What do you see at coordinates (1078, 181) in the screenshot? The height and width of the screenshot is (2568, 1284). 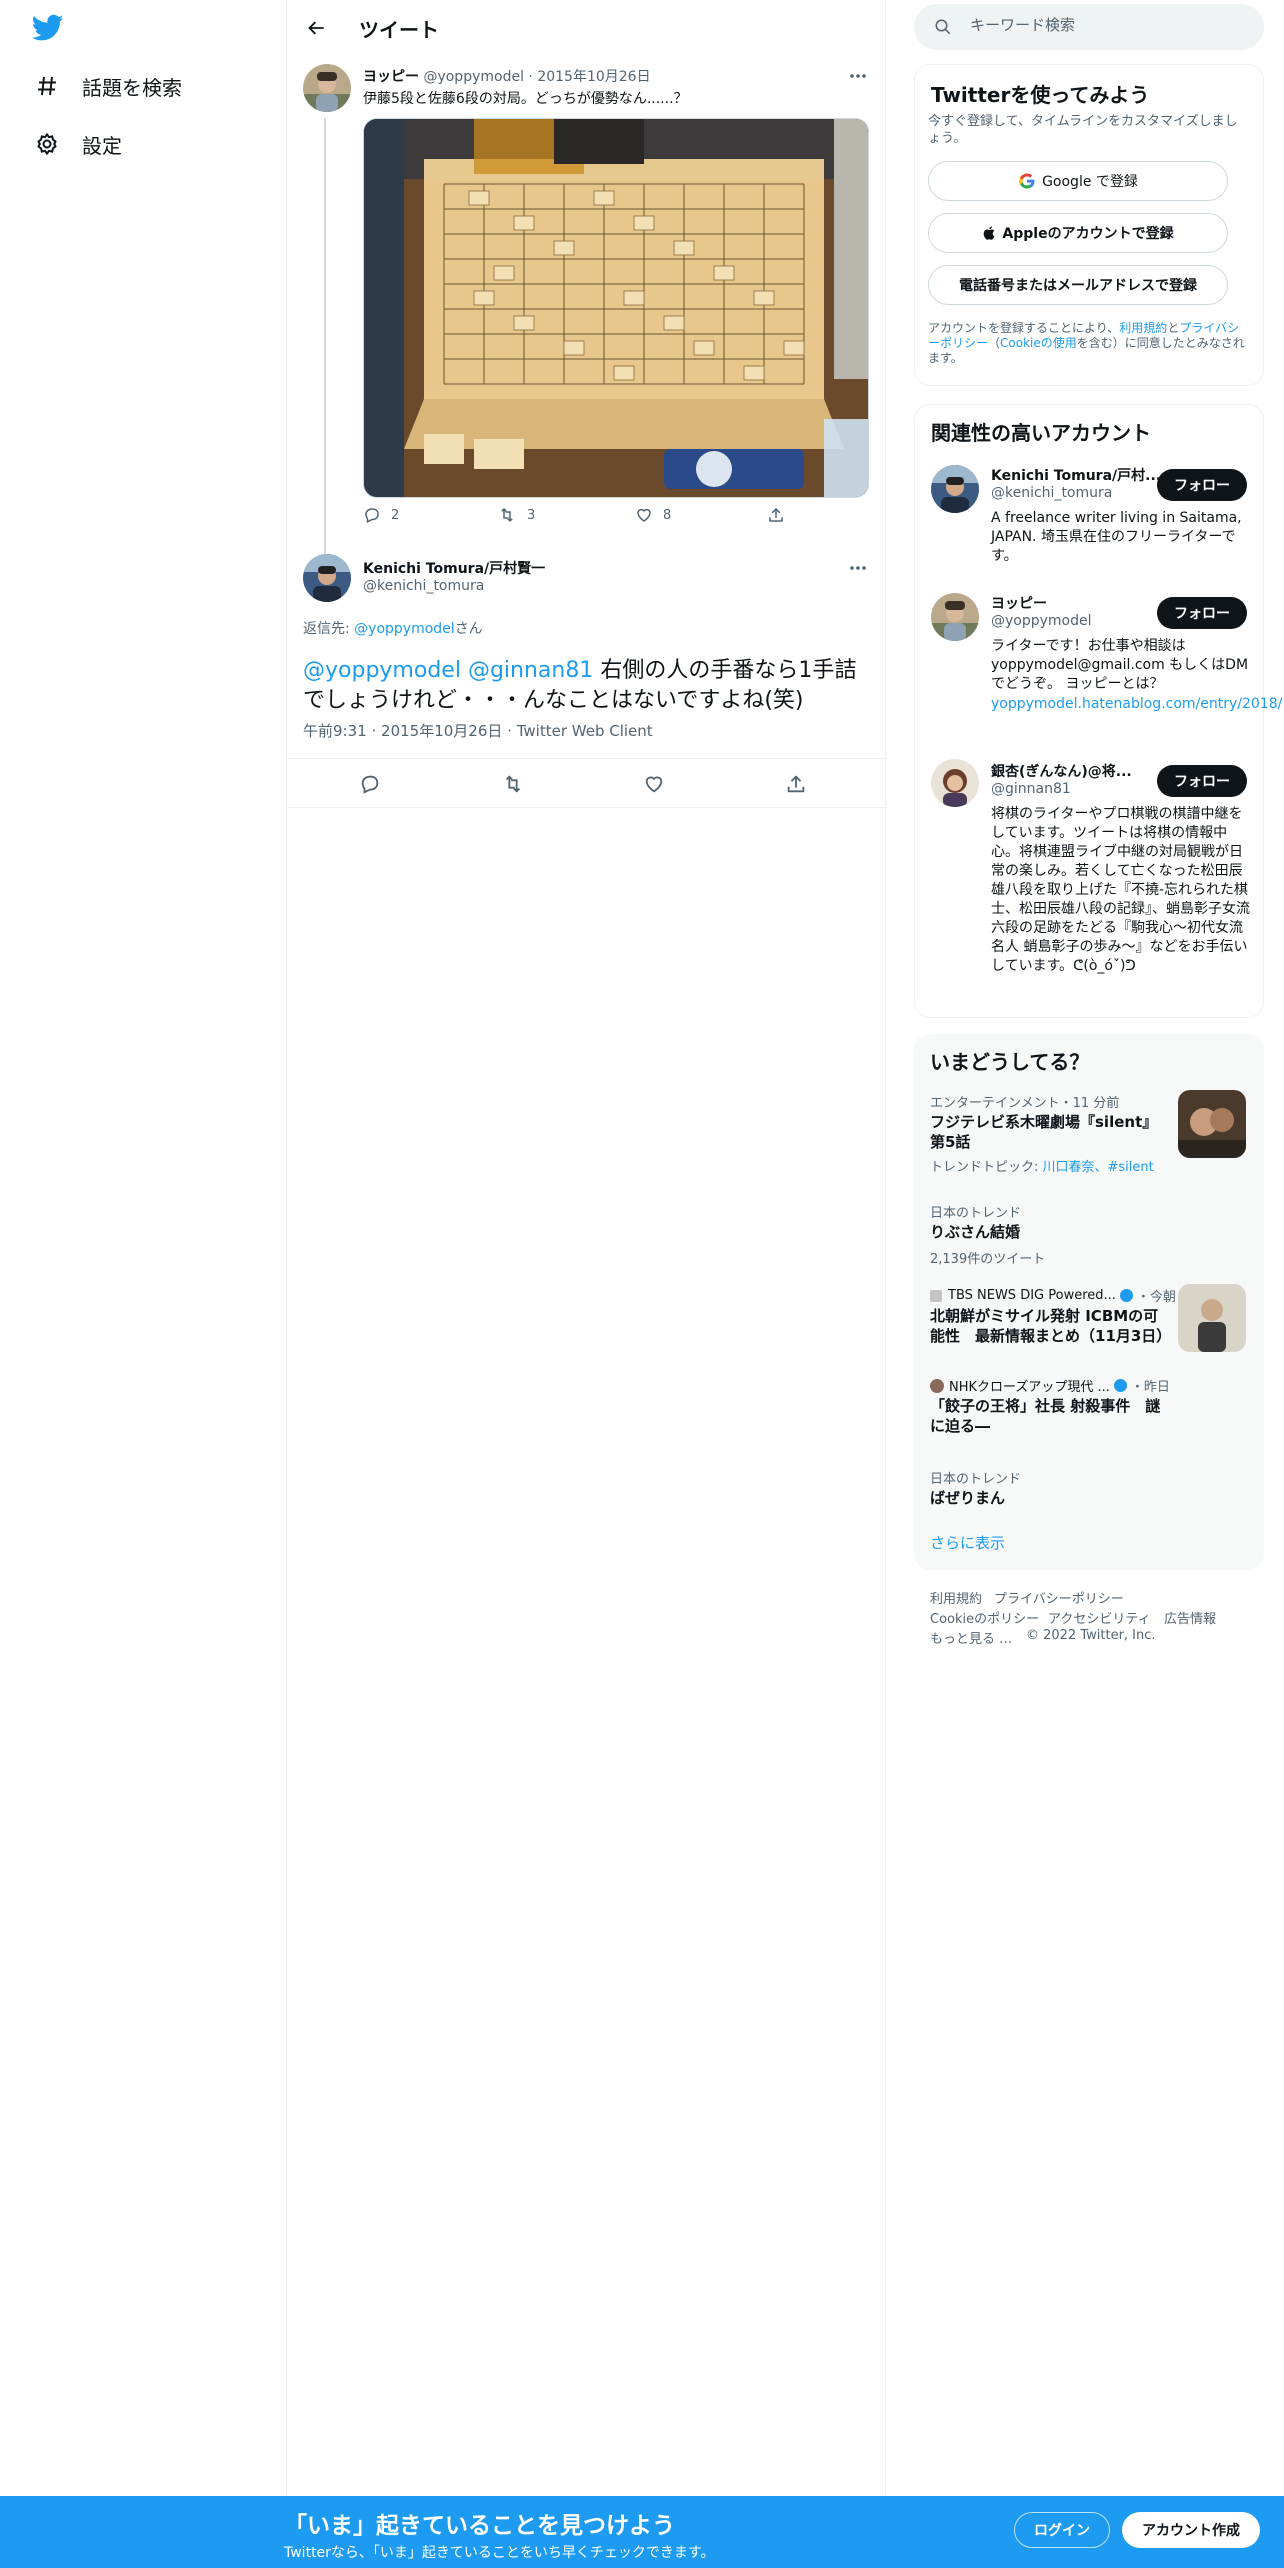 I see `google-signup-button: Google で登録` at bounding box center [1078, 181].